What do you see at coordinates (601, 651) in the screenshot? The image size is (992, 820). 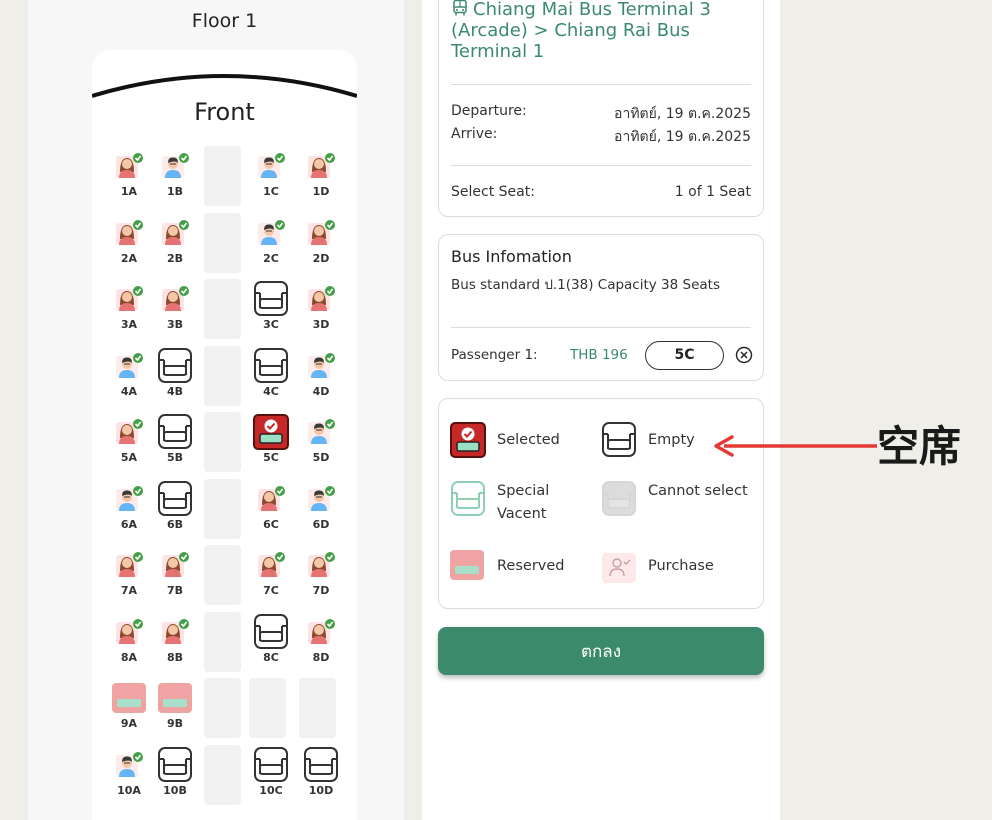 I see `confirm-button: ตกลง` at bounding box center [601, 651].